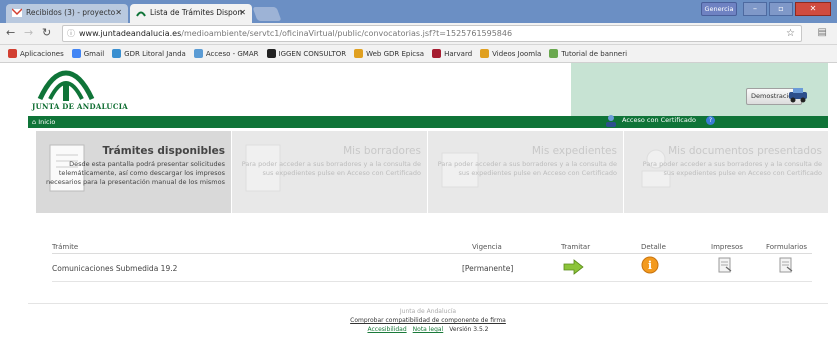  I want to click on tramite-name: Comunicaciones Submedida 19.2, so click(115, 268).